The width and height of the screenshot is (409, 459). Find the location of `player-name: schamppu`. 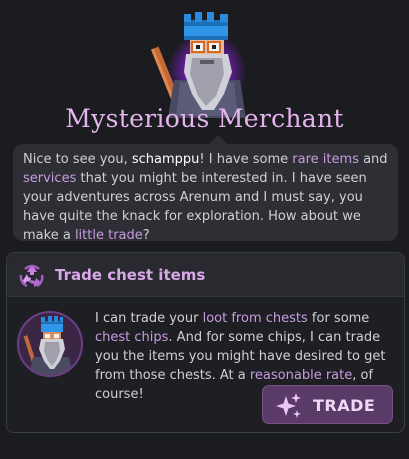

player-name: schamppu is located at coordinates (165, 159).